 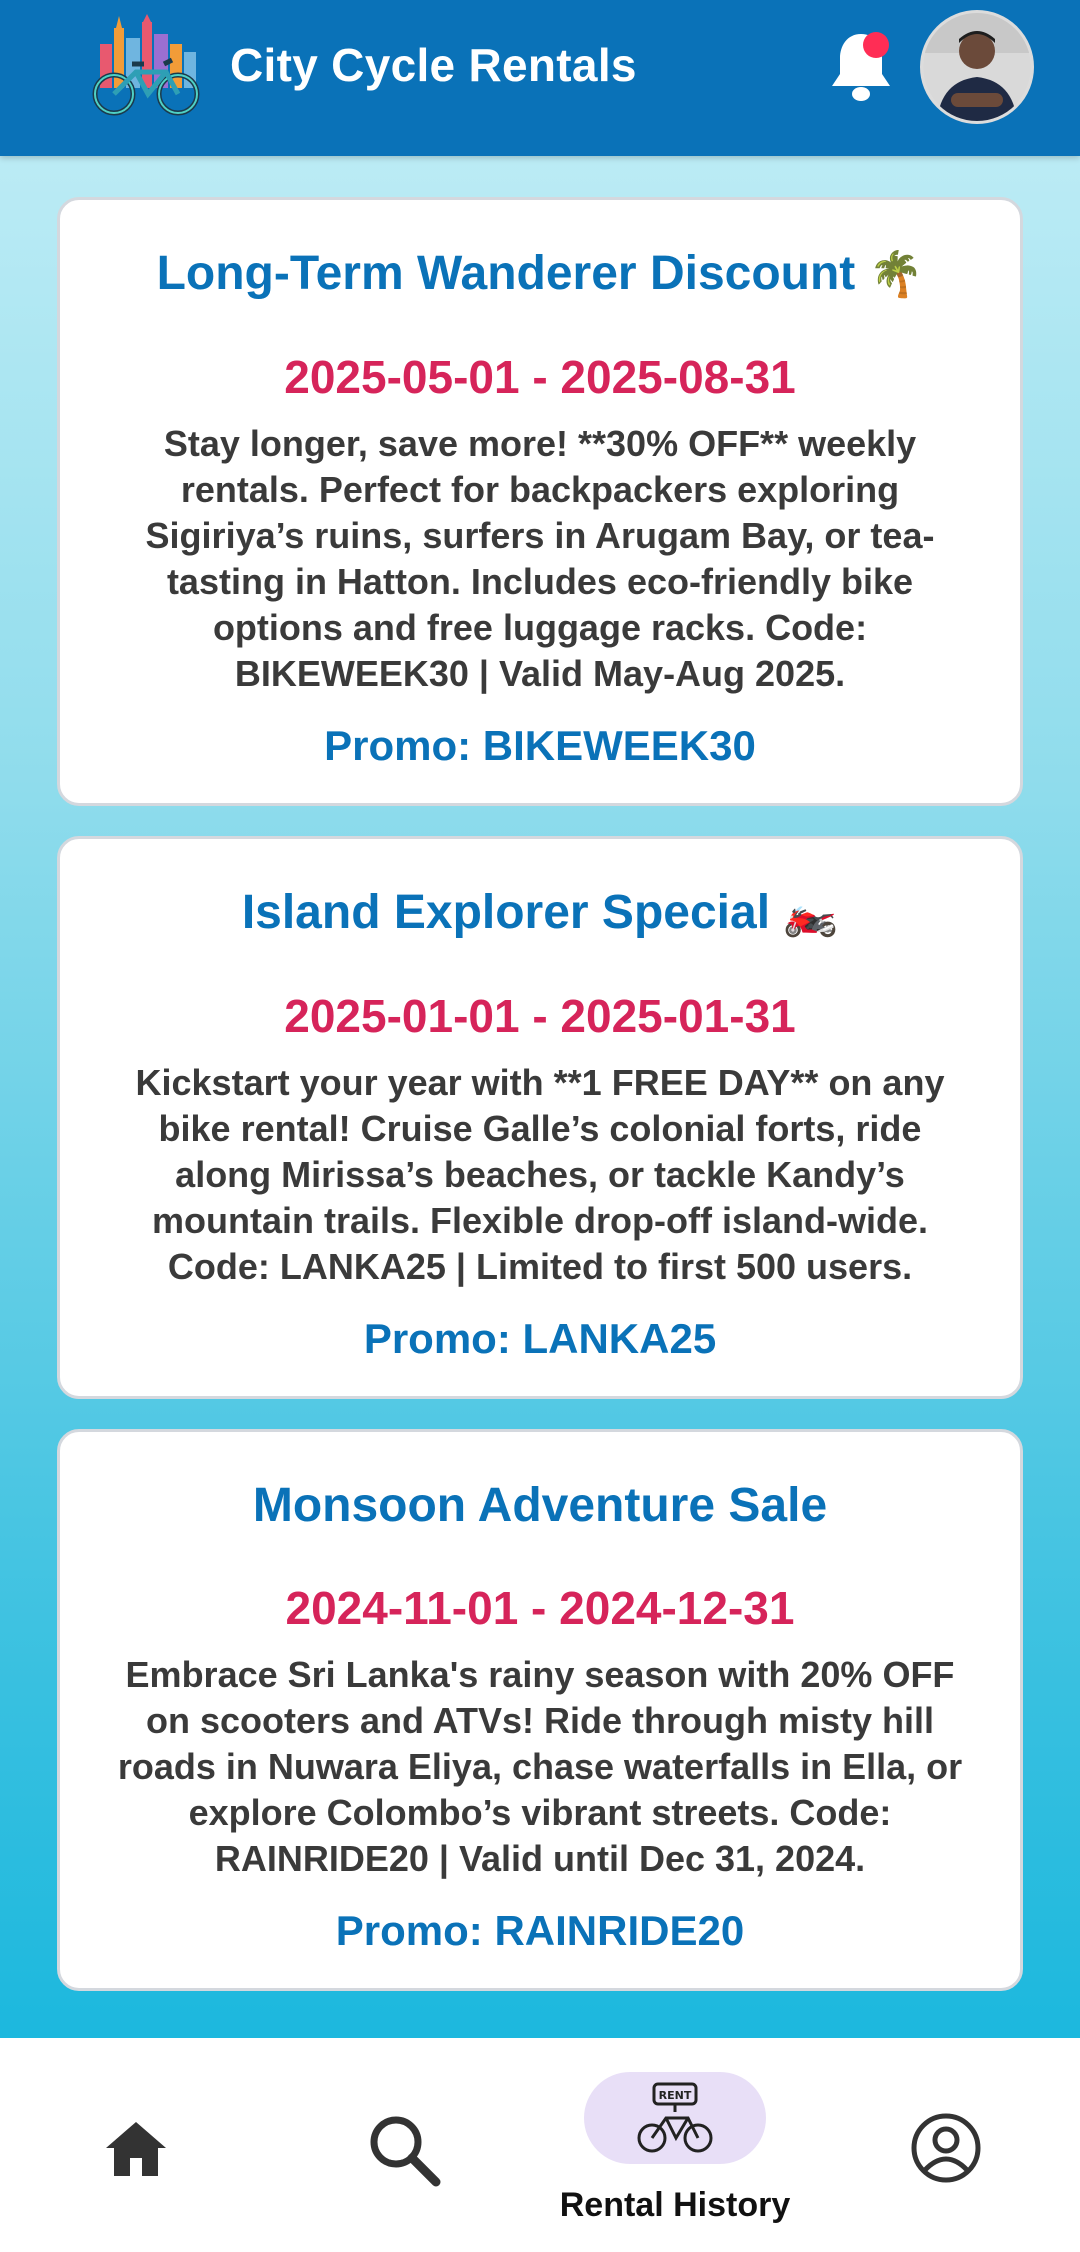 I want to click on avatar, so click(x=977, y=67).